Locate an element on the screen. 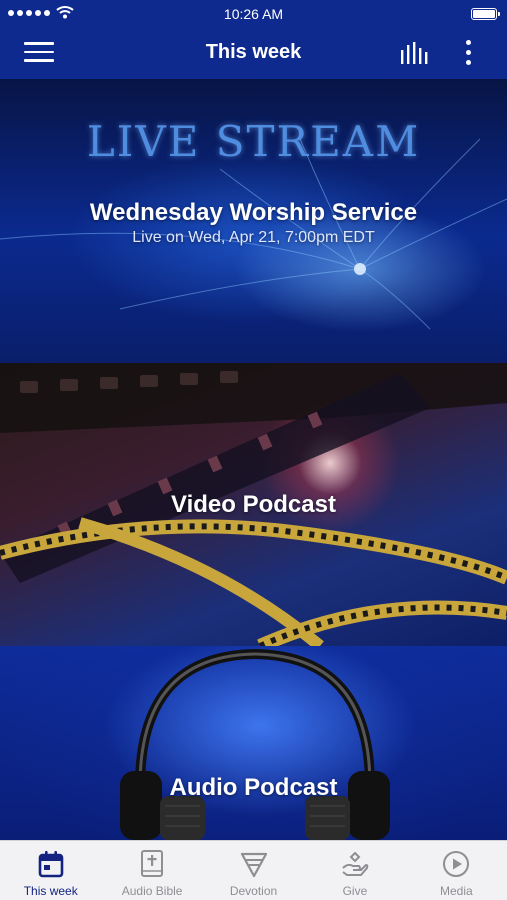 The width and height of the screenshot is (507, 900). live-stream-schedule: Live on Wed, Apr 21, 7:00pm EDT is located at coordinates (253, 237).